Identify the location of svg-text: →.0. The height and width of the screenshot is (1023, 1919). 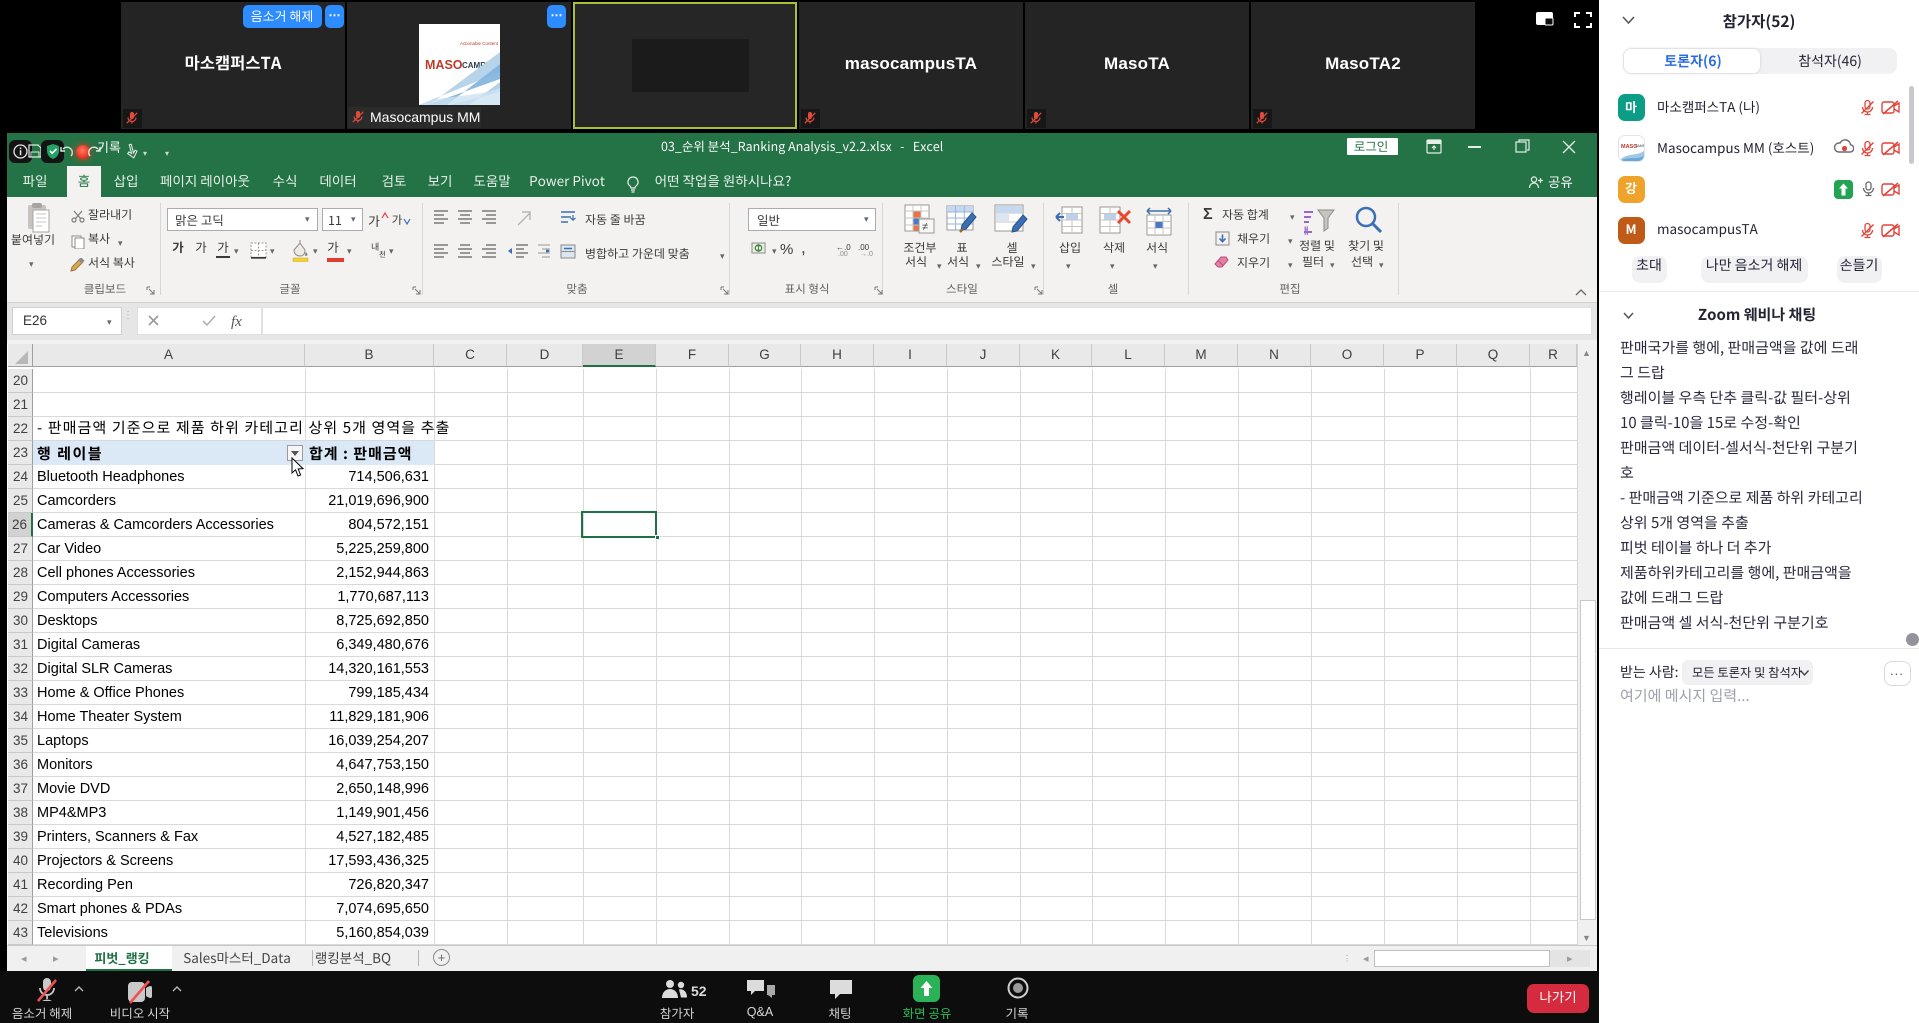
(866, 254).